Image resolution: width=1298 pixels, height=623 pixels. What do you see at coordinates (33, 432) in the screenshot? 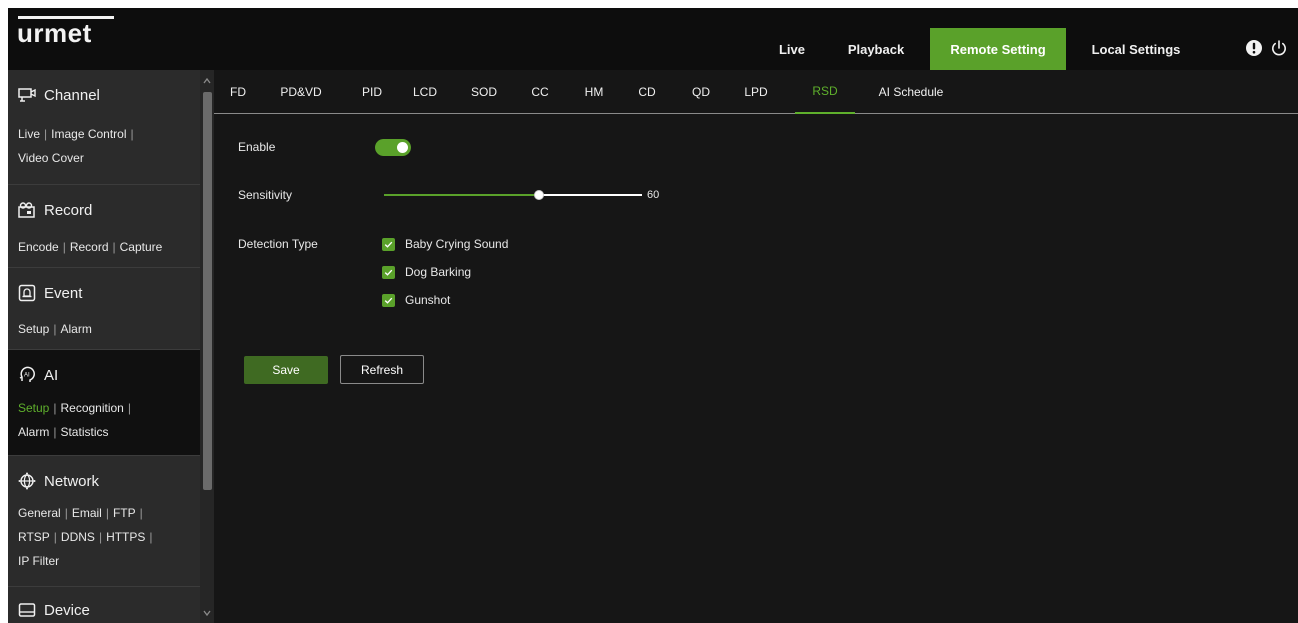
I see `sidebar-link-ai-alarm: Alarm` at bounding box center [33, 432].